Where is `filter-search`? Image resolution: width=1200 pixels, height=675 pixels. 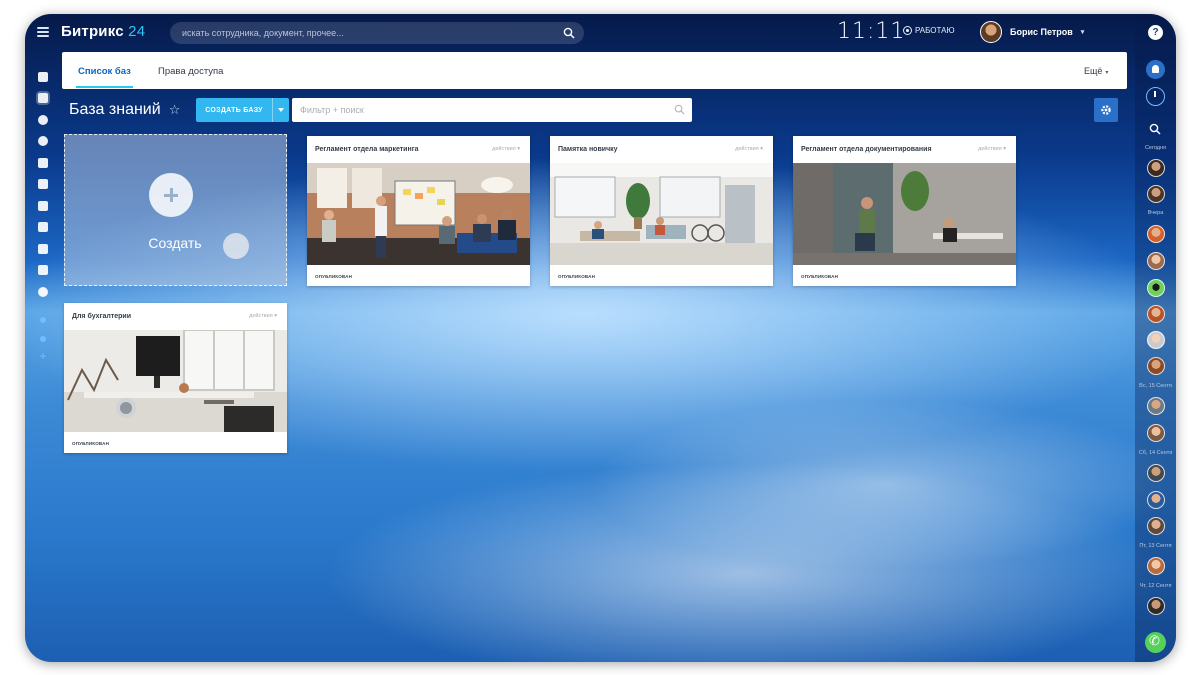
filter-search is located at coordinates (492, 110).